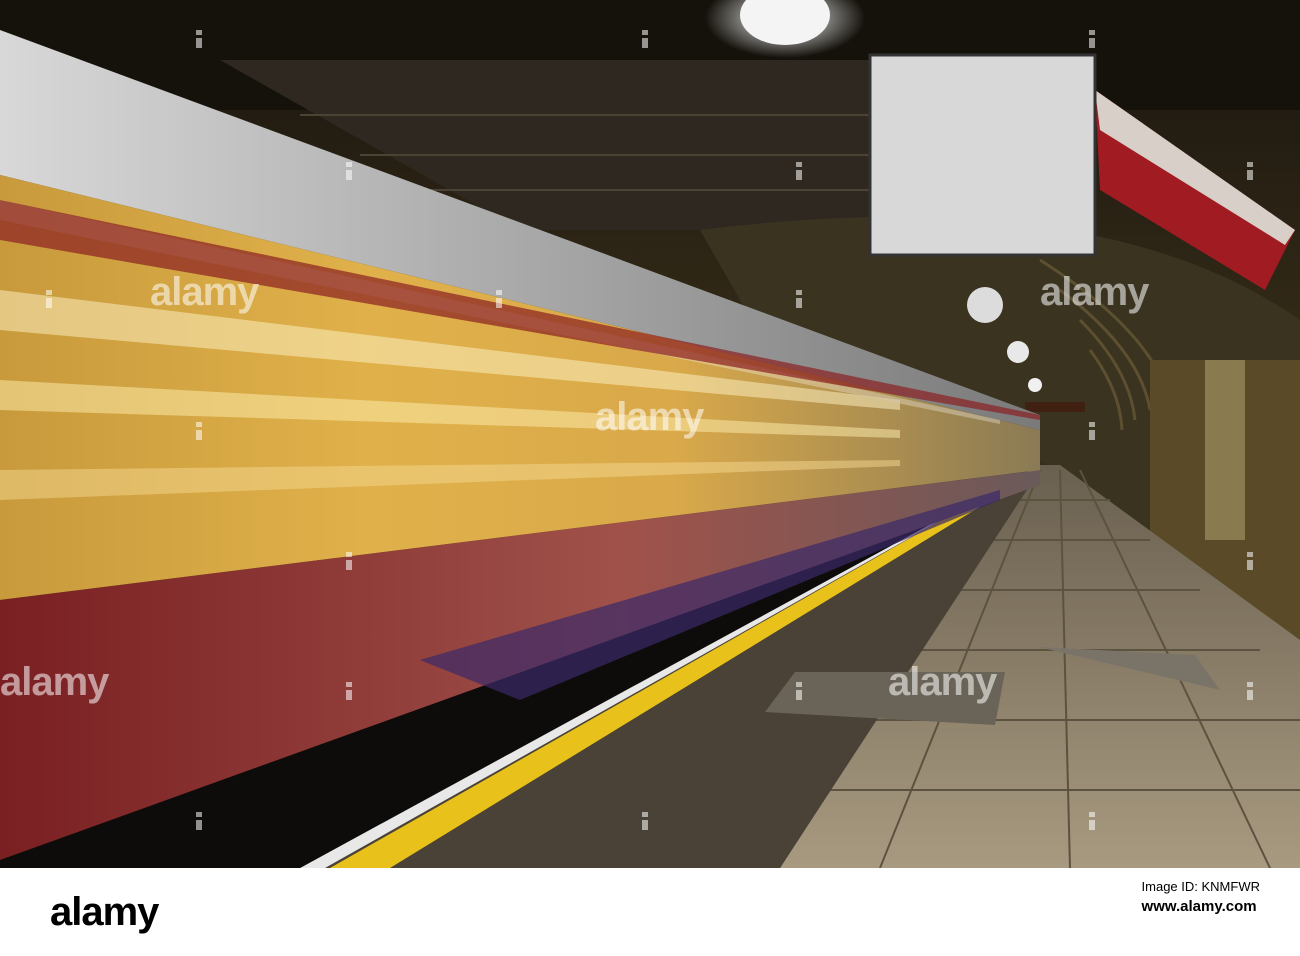  Describe the element at coordinates (1094, 292) in the screenshot. I see `watermark-5: alamy` at that location.